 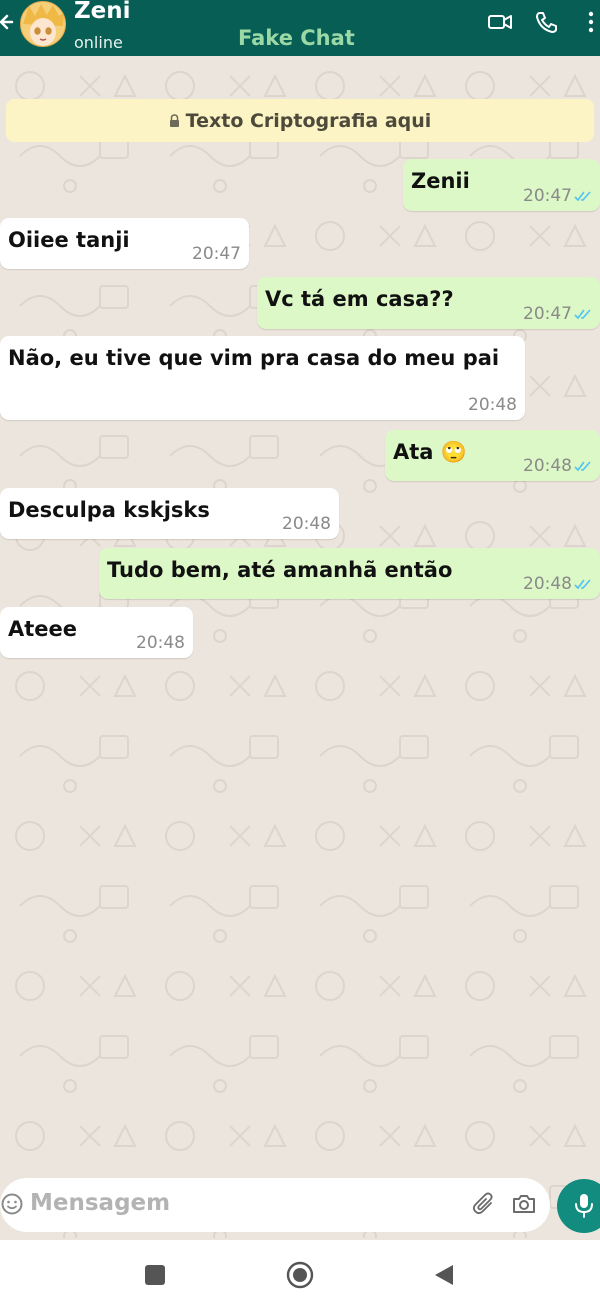 I want to click on message-bubble-outgoing: Tudo bem, até amanhã então 20:48, so click(x=349, y=573).